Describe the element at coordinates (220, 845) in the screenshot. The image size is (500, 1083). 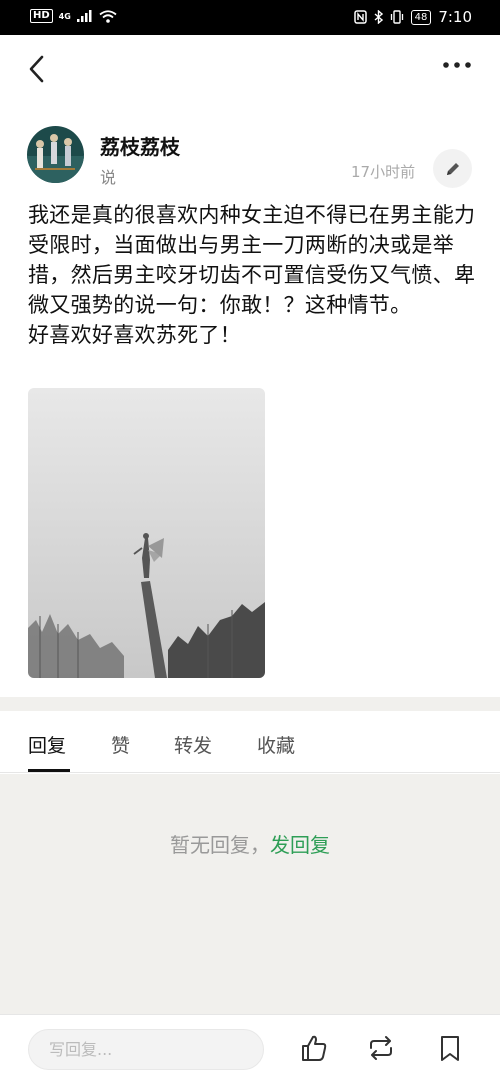
I see `empty-text: 暂无回复，` at that location.